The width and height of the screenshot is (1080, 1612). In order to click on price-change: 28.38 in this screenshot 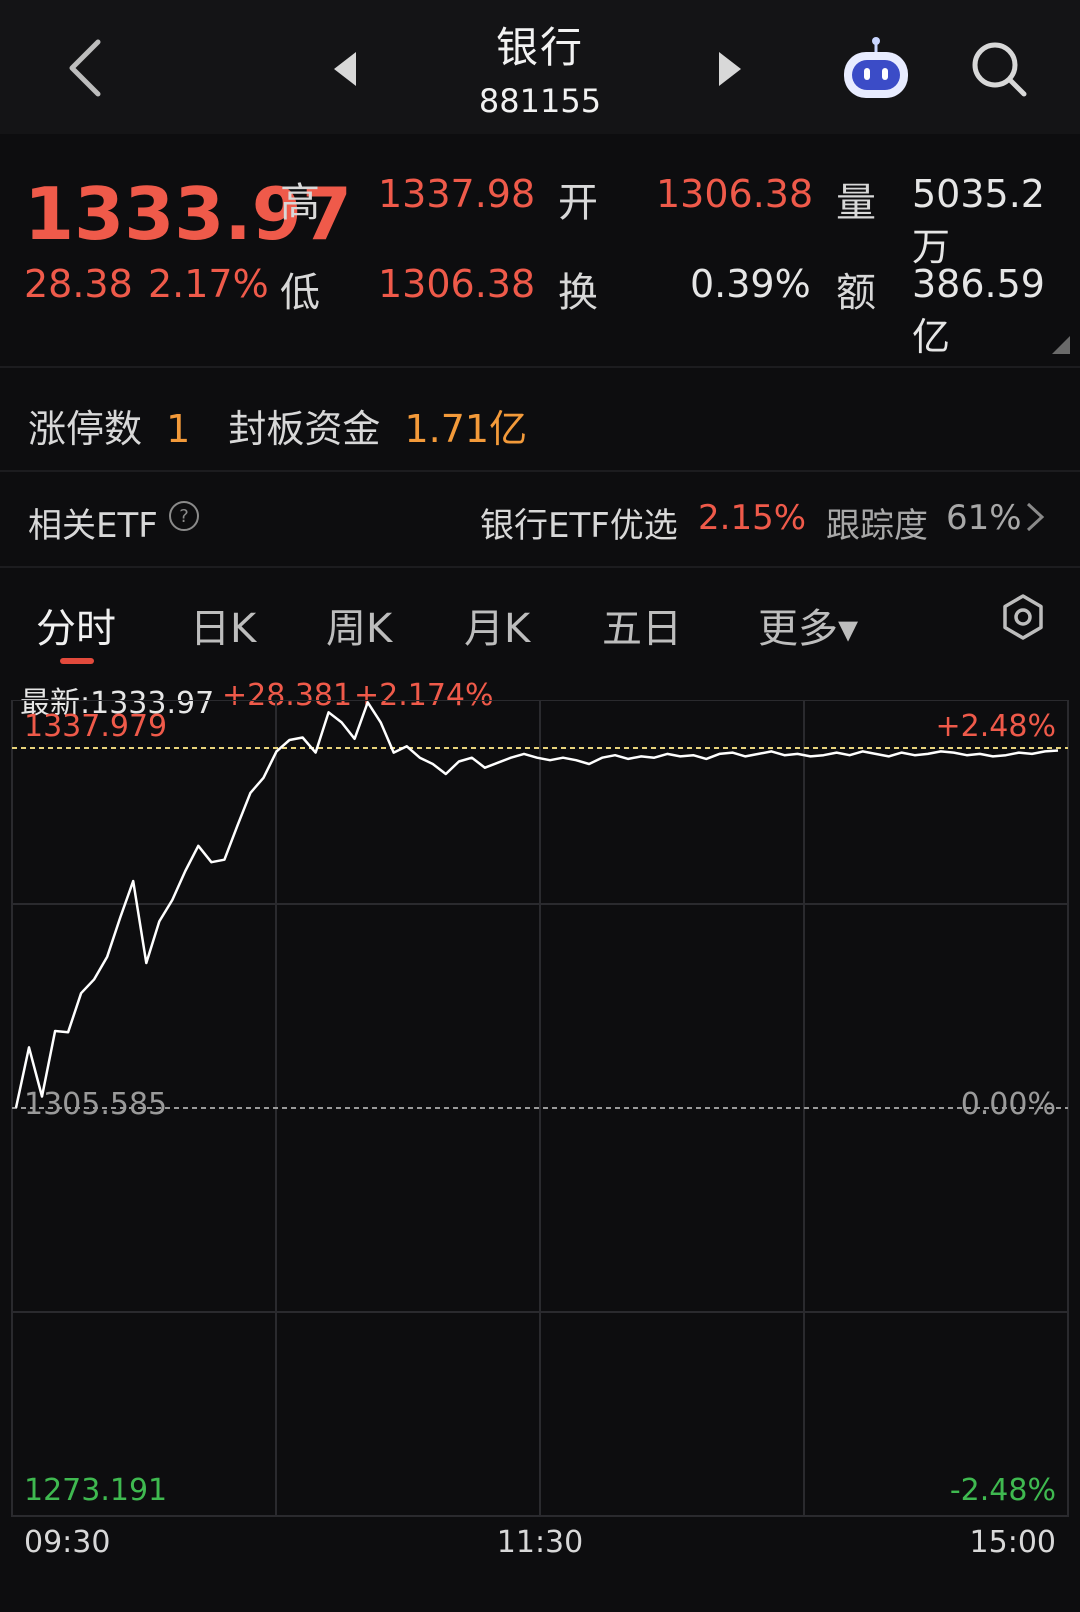, I will do `click(78, 284)`.